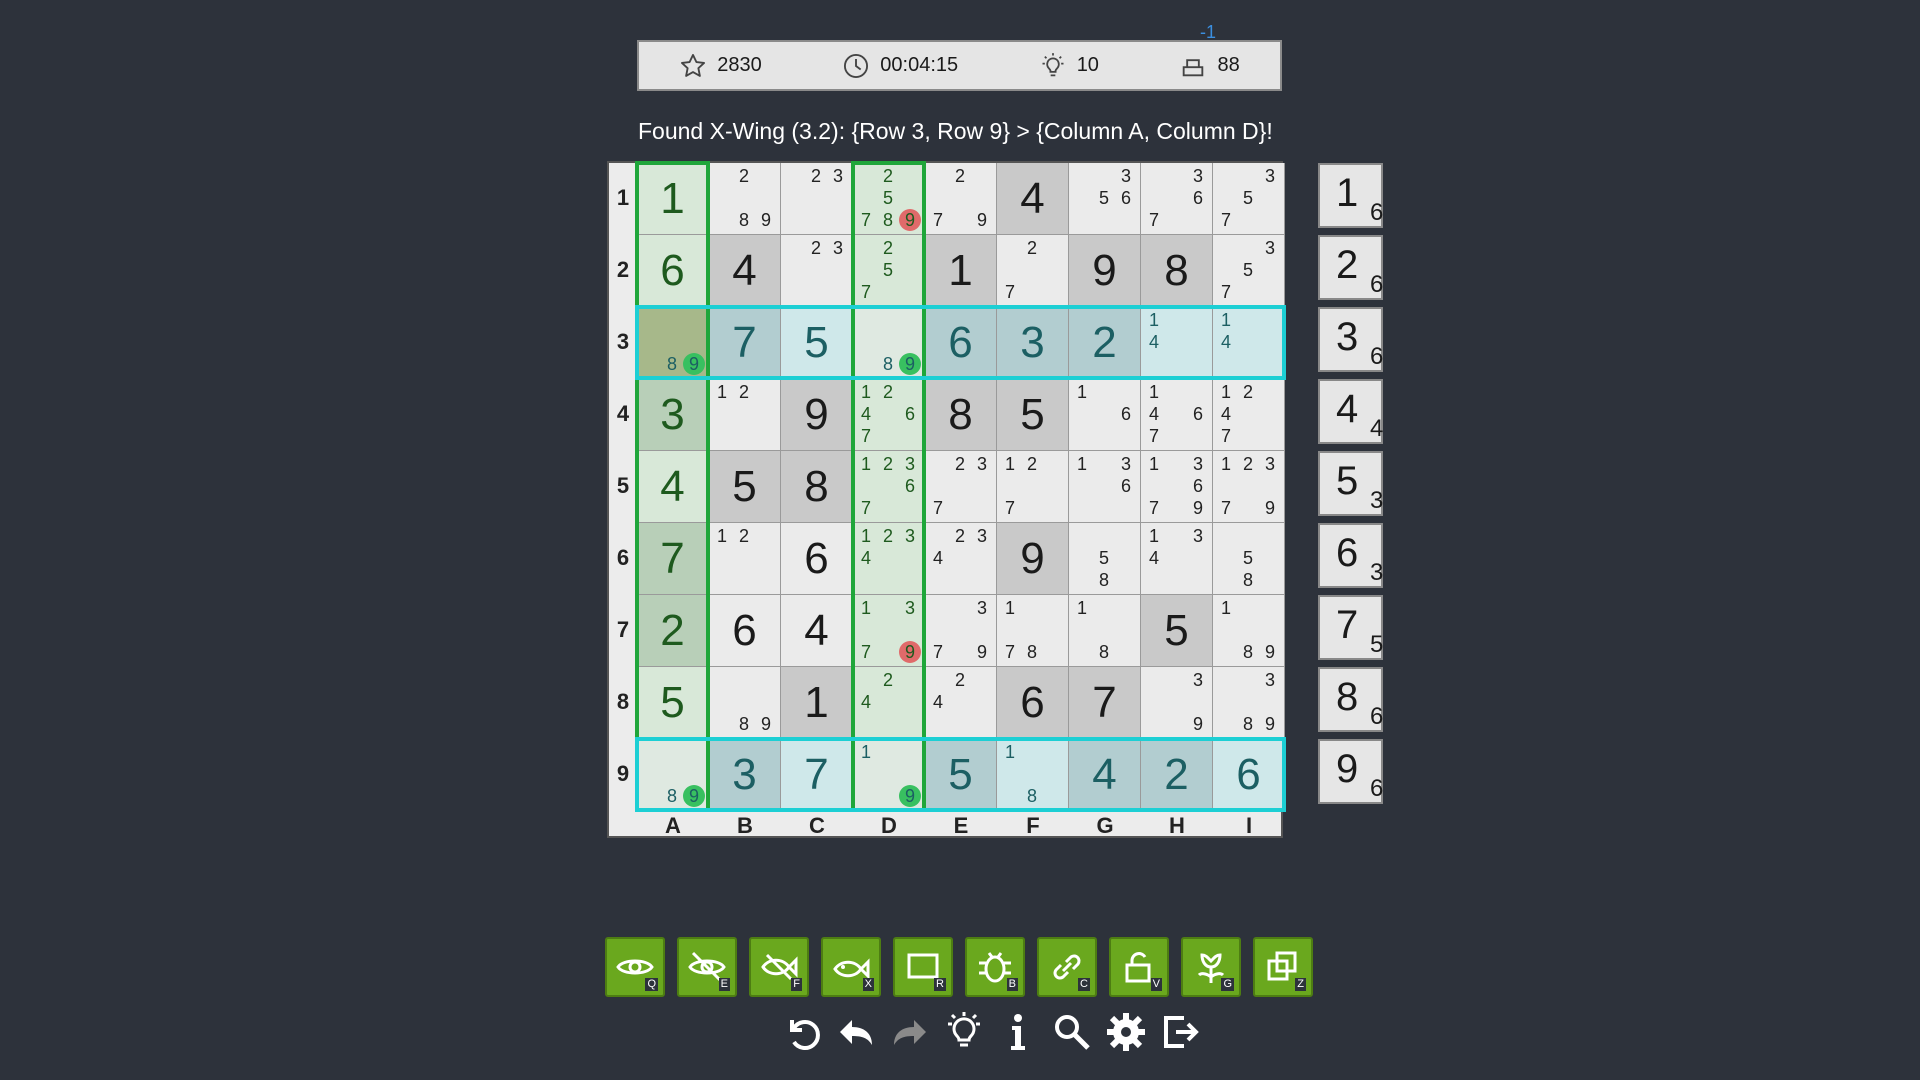 The image size is (1920, 1080). I want to click on cell-f2: 27, so click(1033, 271).